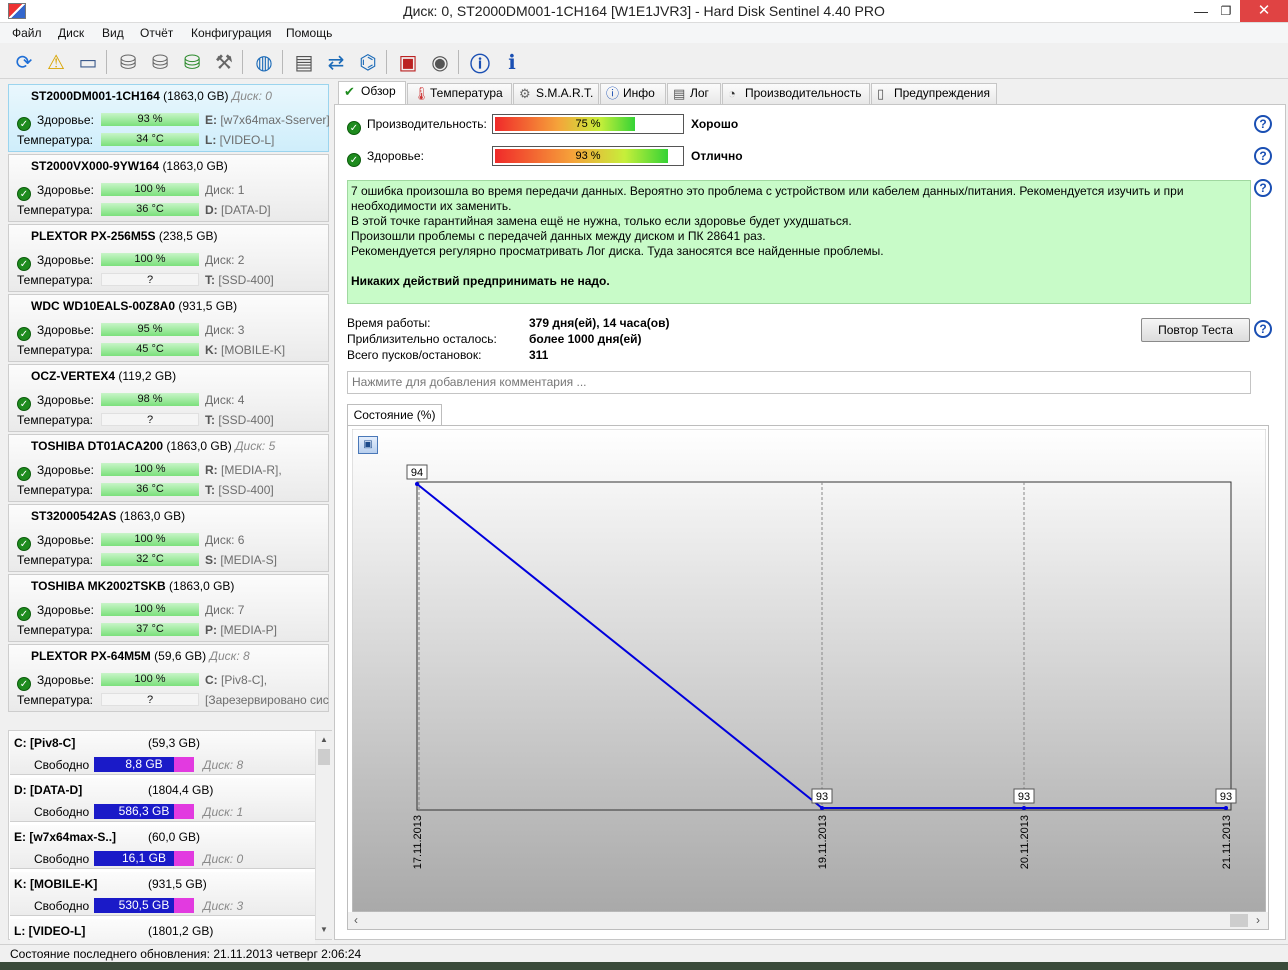 Image resolution: width=1288 pixels, height=970 pixels. What do you see at coordinates (1195, 330) in the screenshot?
I see `retest-button: Повтор Теста` at bounding box center [1195, 330].